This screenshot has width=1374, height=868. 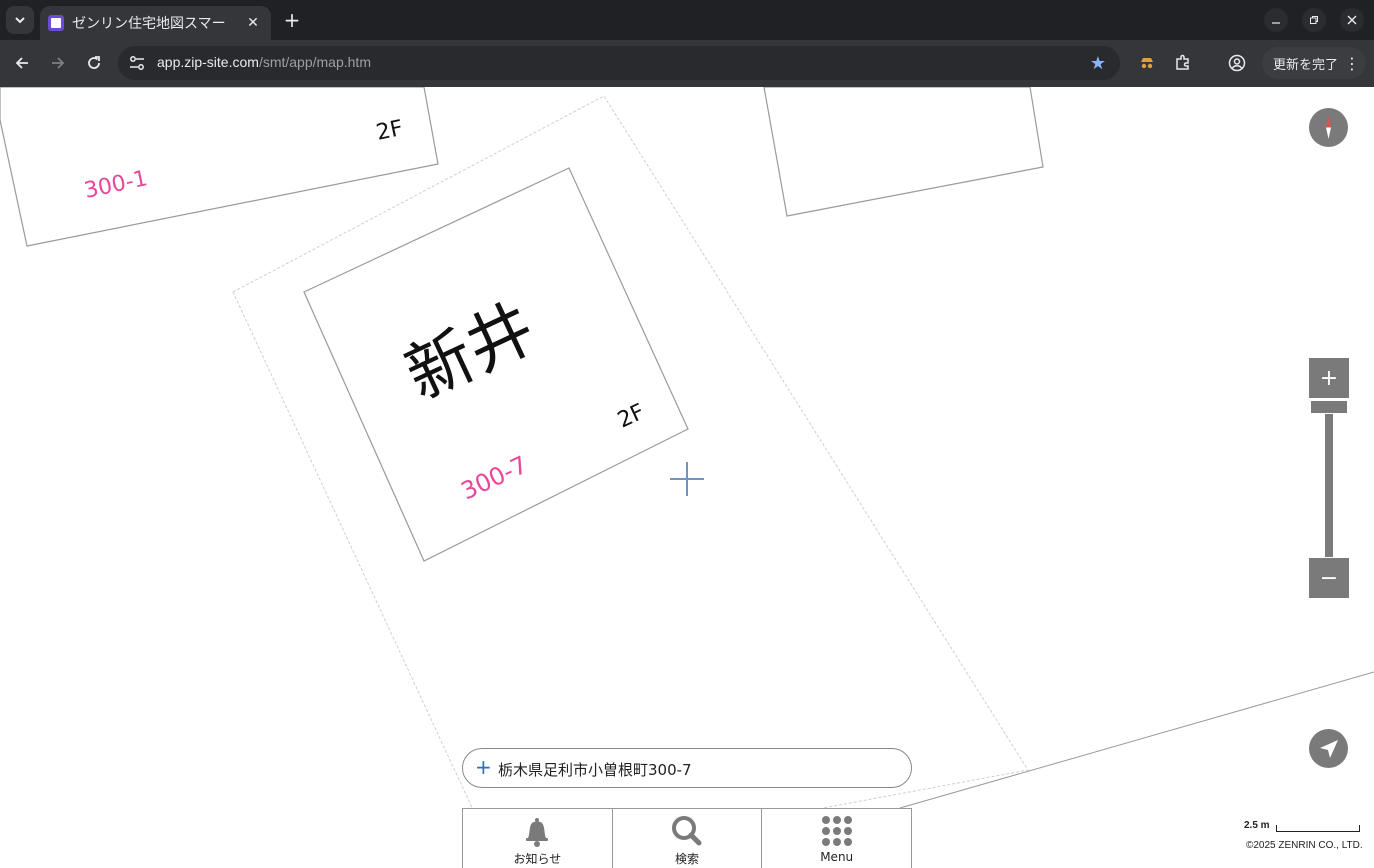 I want to click on update-button: 更新を完了 ⋮, so click(x=1314, y=63).